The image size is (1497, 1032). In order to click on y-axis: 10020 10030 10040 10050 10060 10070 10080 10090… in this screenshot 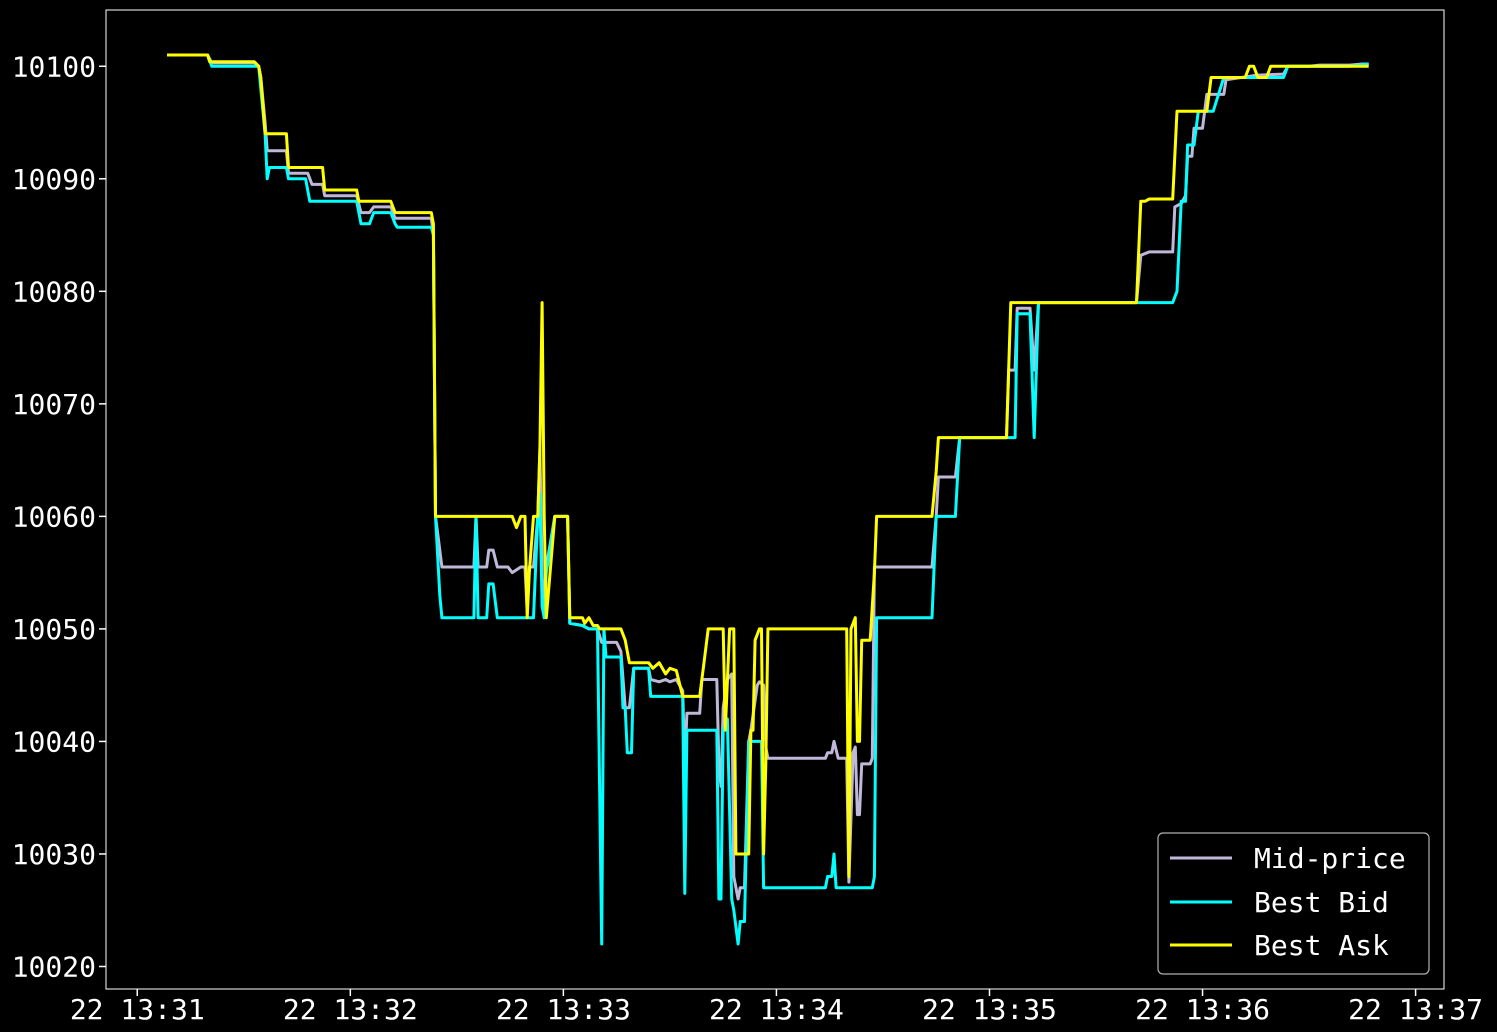, I will do `click(59, 516)`.